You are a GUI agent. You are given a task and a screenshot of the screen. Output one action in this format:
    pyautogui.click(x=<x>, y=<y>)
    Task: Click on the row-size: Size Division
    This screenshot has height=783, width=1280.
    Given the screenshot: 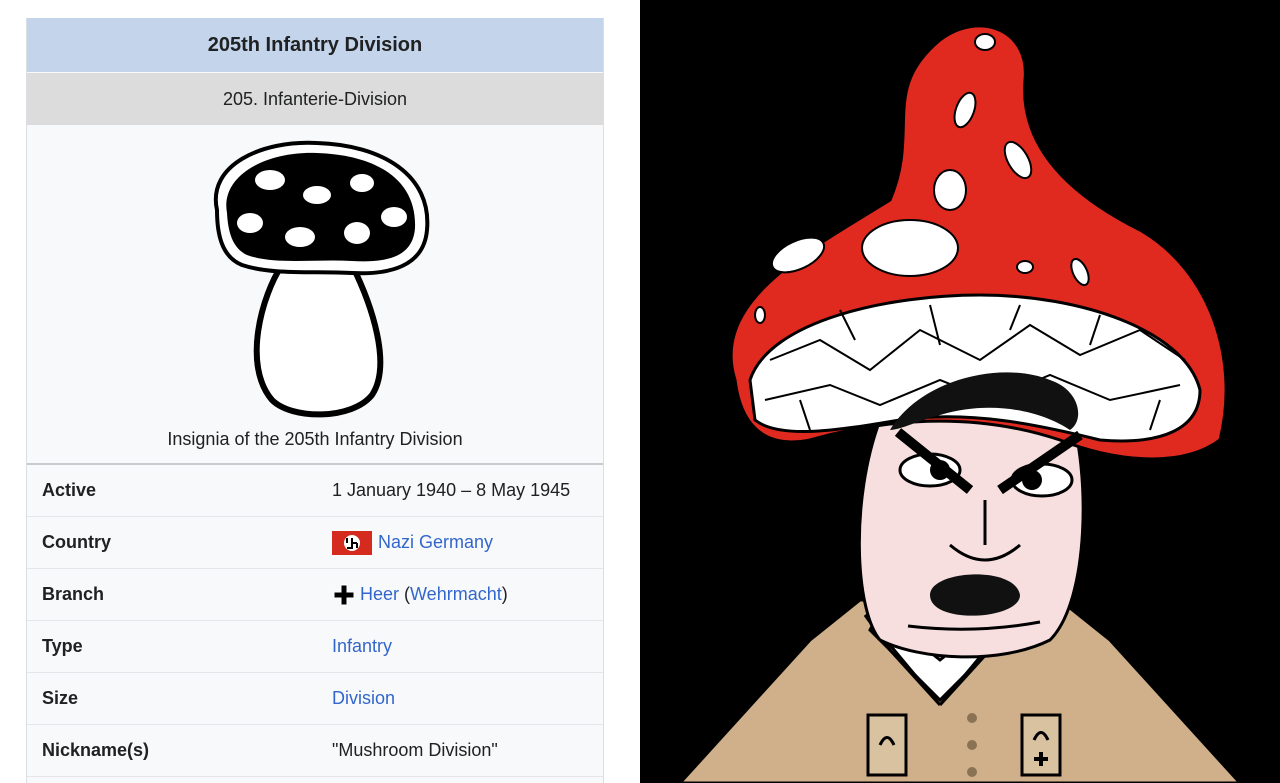 What is the action you would take?
    pyautogui.click(x=315, y=699)
    